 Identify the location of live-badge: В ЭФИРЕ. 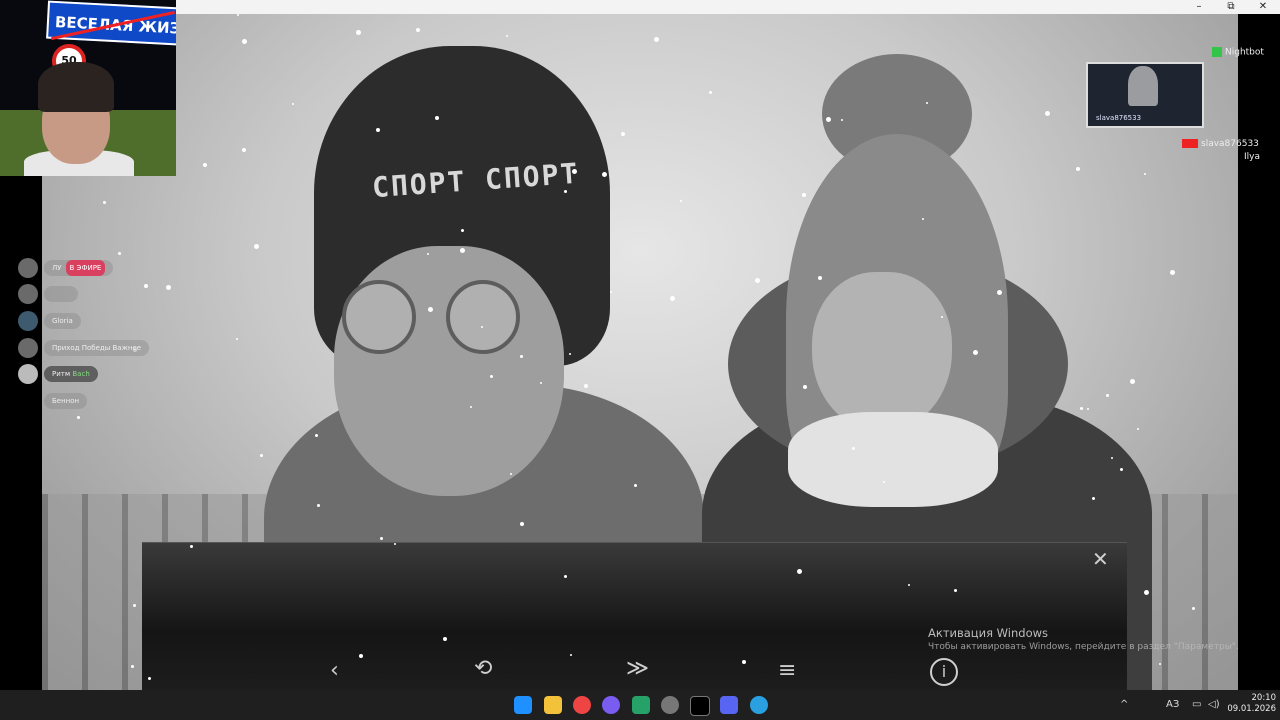
(85, 268).